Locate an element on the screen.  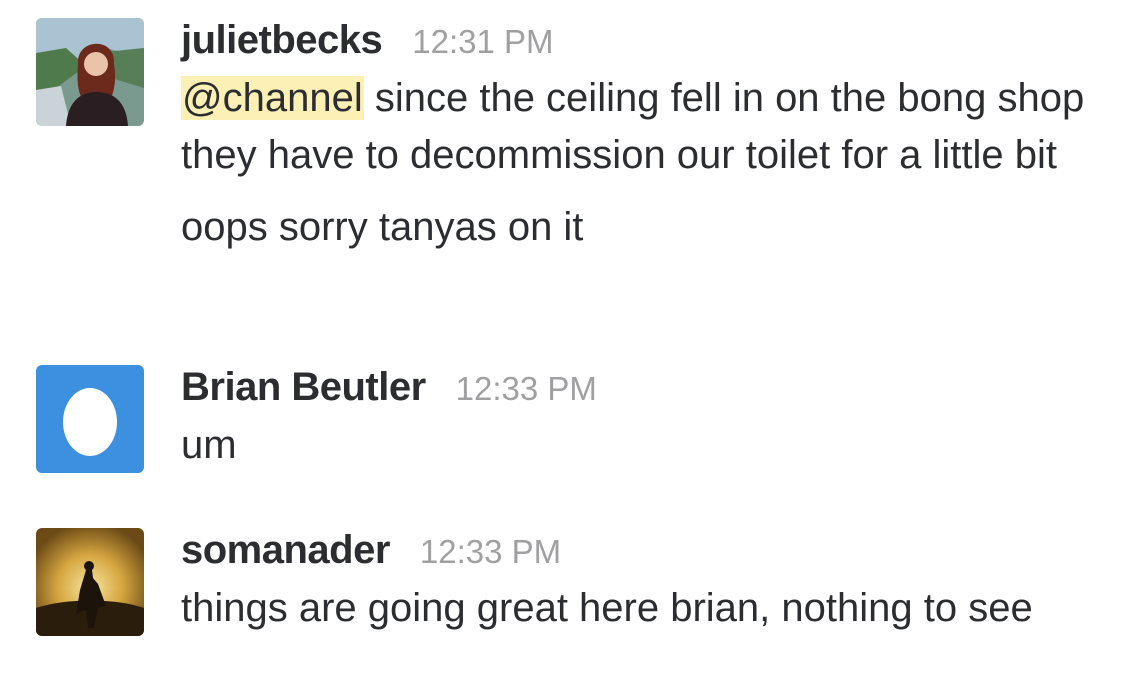
user-photo-avatar-icon is located at coordinates (90, 72).